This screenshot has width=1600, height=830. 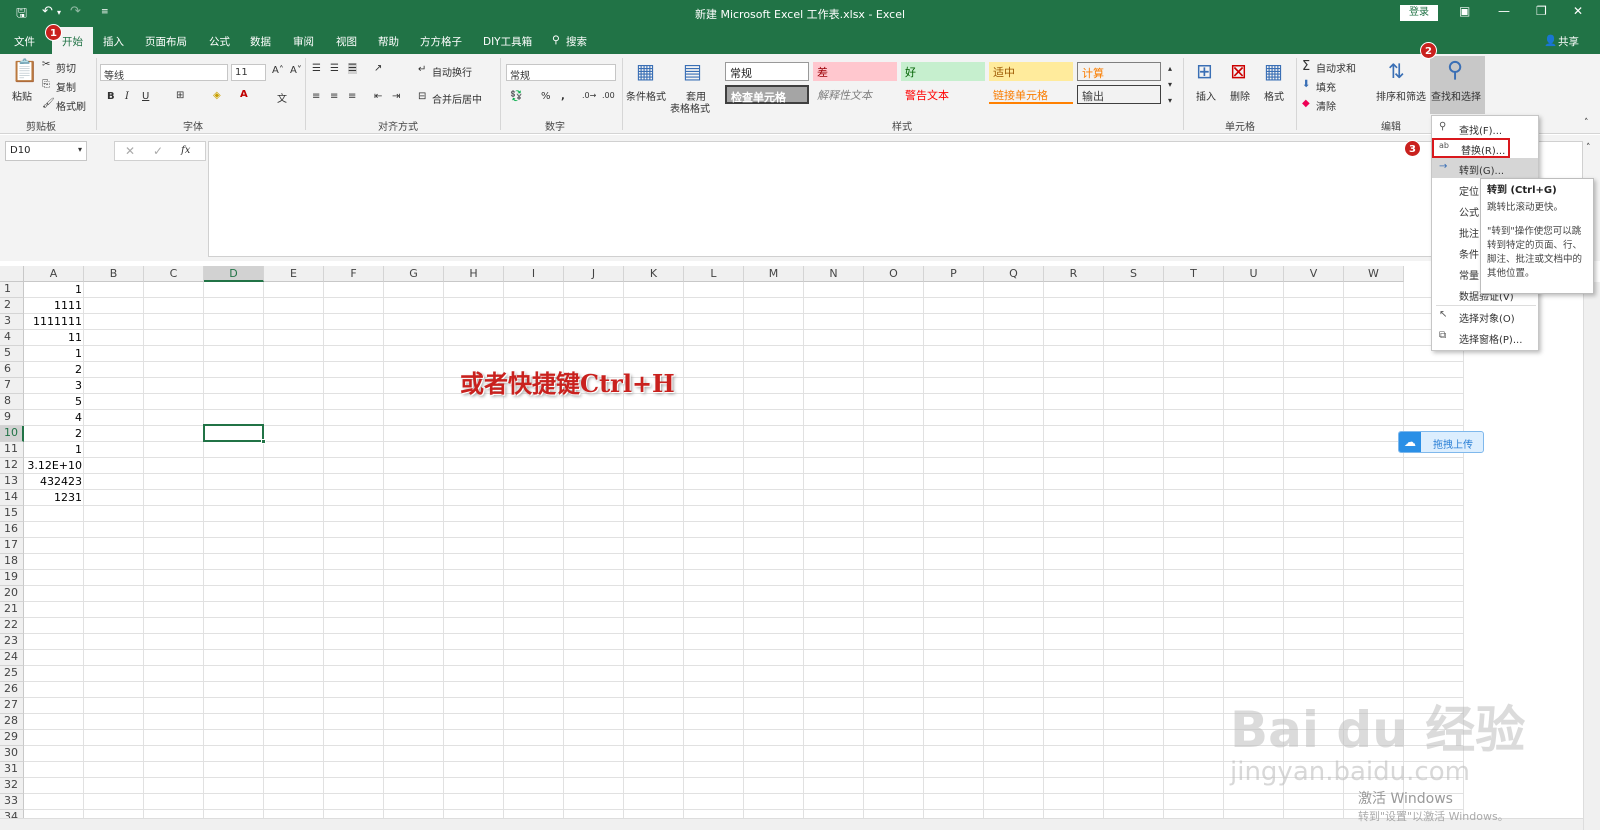 I want to click on comma-button: ,, so click(x=563, y=96).